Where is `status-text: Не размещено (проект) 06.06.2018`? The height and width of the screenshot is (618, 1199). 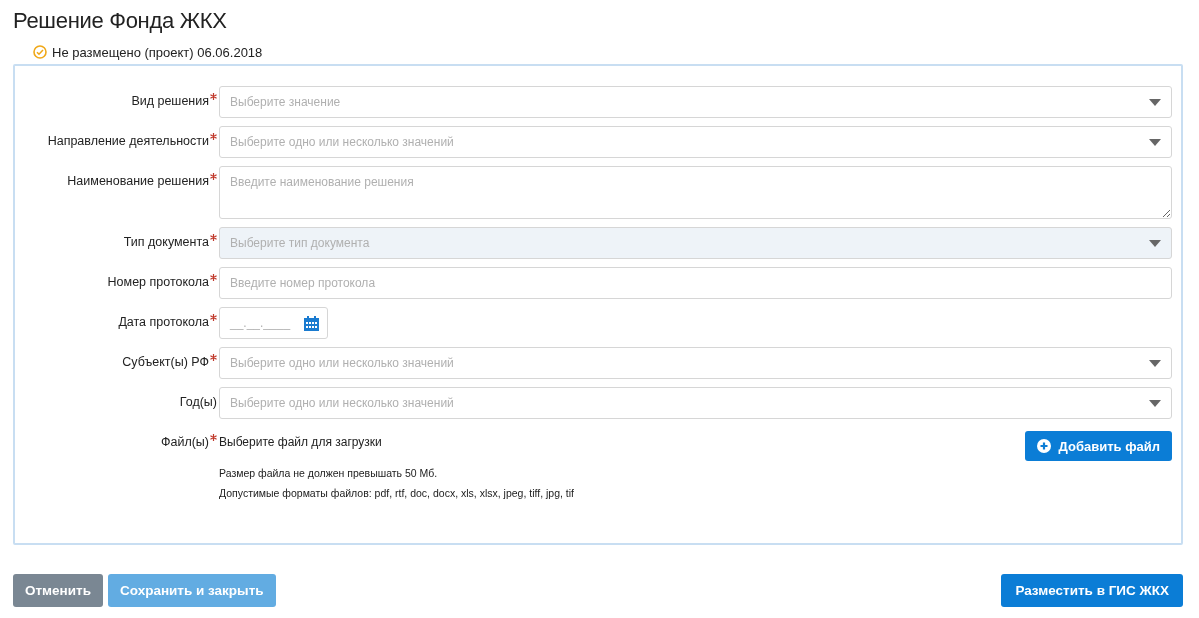 status-text: Не размещено (проект) 06.06.2018 is located at coordinates (157, 52).